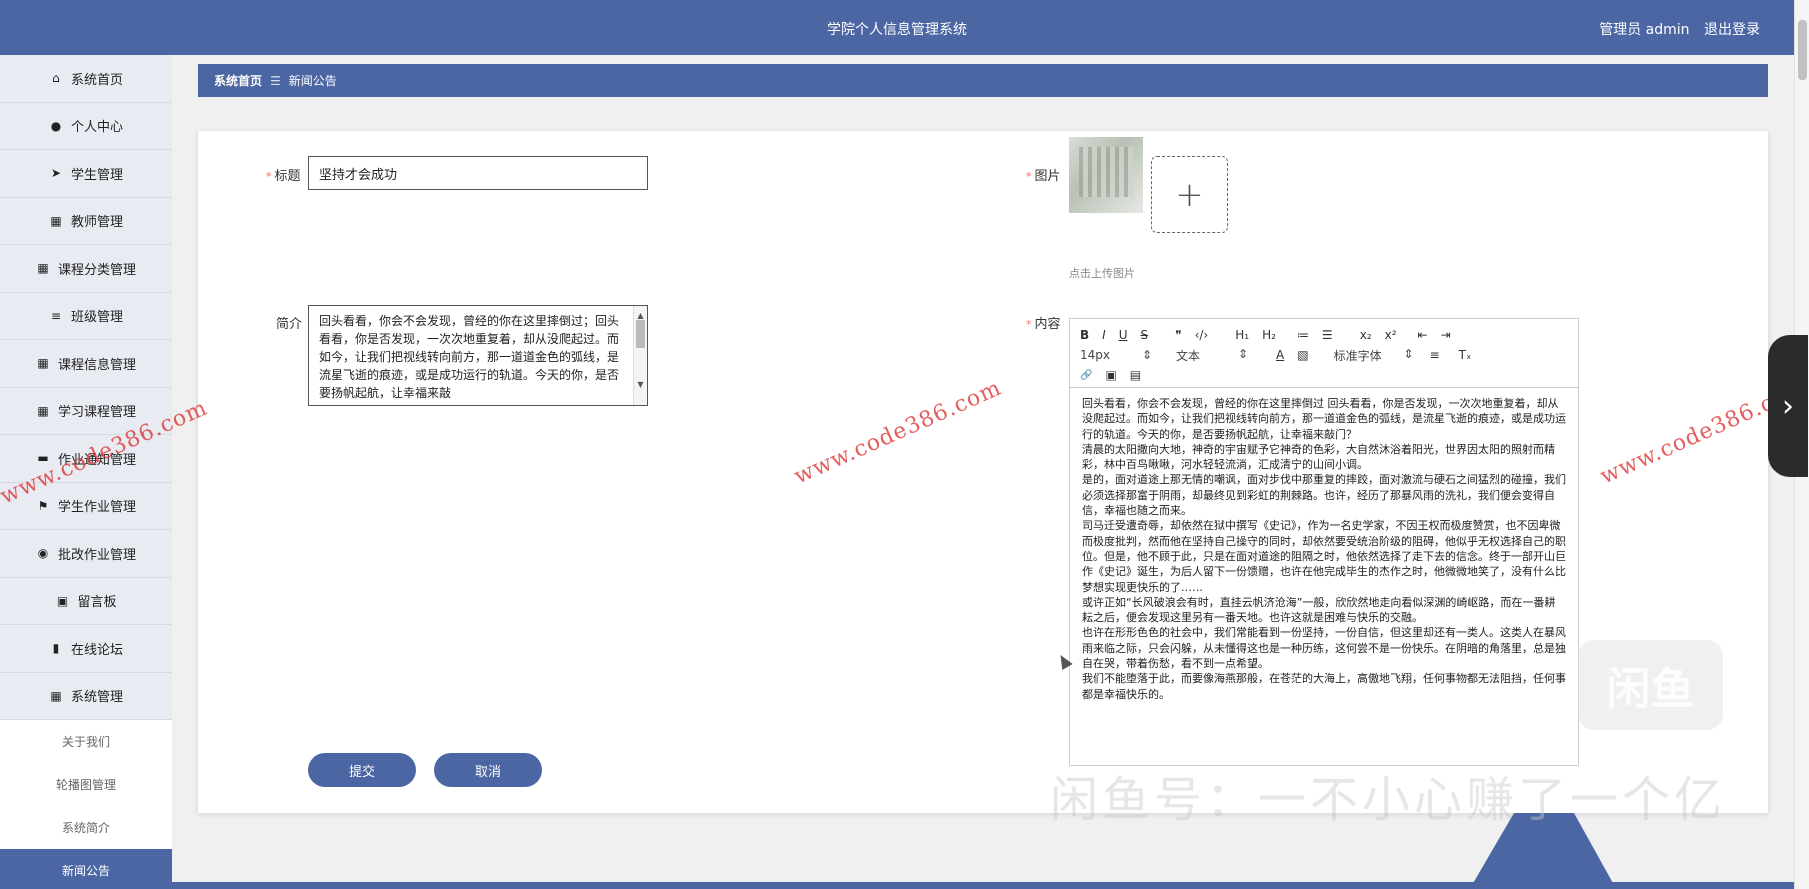 The height and width of the screenshot is (889, 1809). Describe the element at coordinates (1043, 324) in the screenshot. I see `content-label: * 内容` at that location.